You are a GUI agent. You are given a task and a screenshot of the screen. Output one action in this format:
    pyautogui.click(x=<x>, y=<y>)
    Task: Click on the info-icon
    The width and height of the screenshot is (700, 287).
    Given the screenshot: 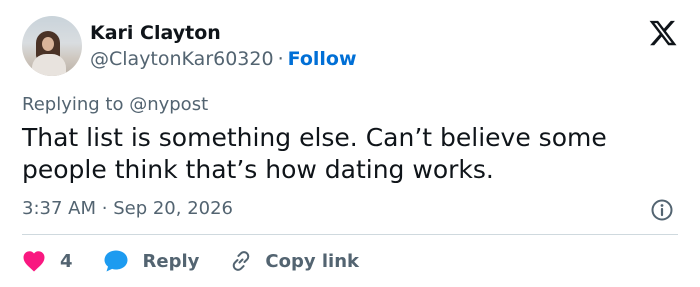 What is the action you would take?
    pyautogui.click(x=662, y=210)
    